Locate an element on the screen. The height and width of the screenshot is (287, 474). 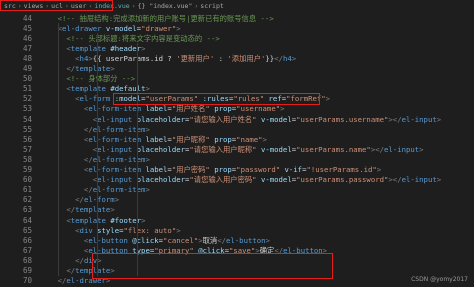
code-token: "cancel" is located at coordinates (181, 240).